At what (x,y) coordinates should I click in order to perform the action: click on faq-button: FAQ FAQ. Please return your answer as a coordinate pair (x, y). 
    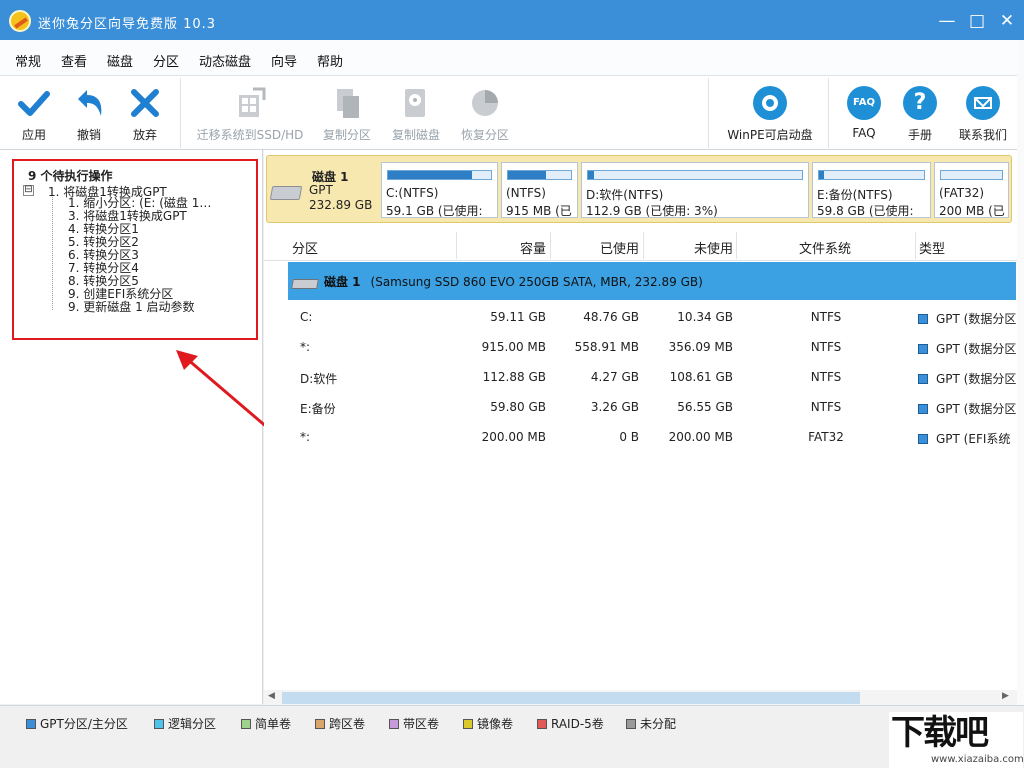
    Looking at the image, I should click on (864, 113).